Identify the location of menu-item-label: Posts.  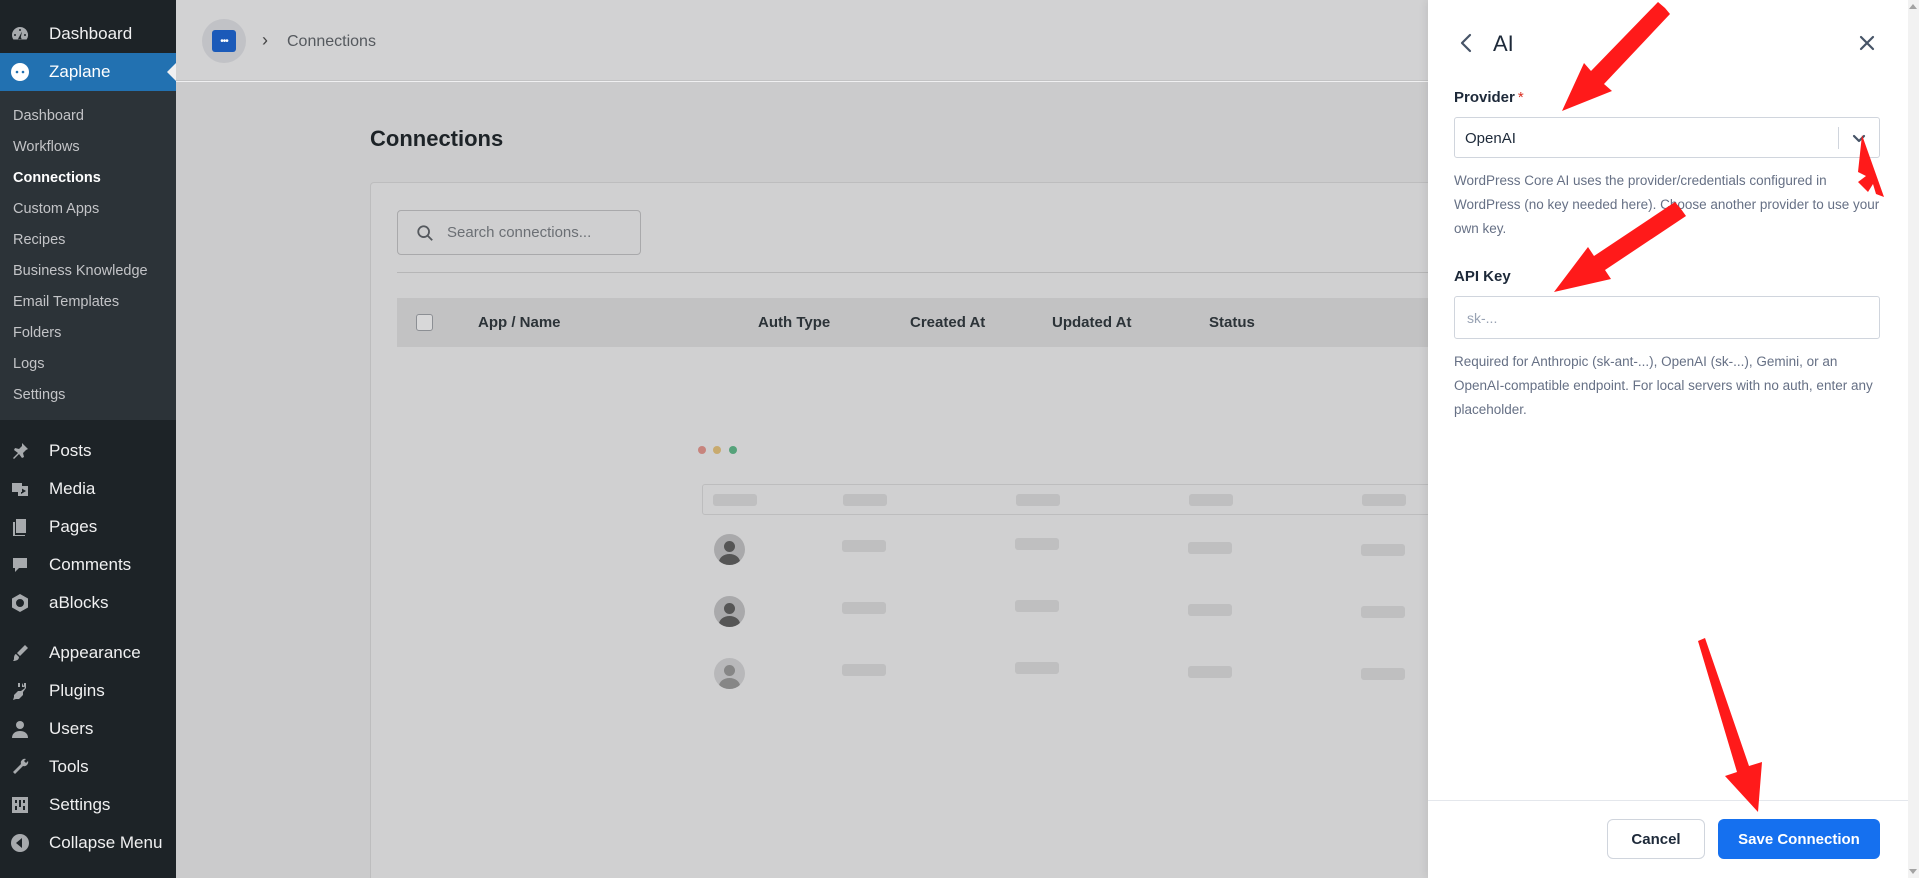
(70, 450).